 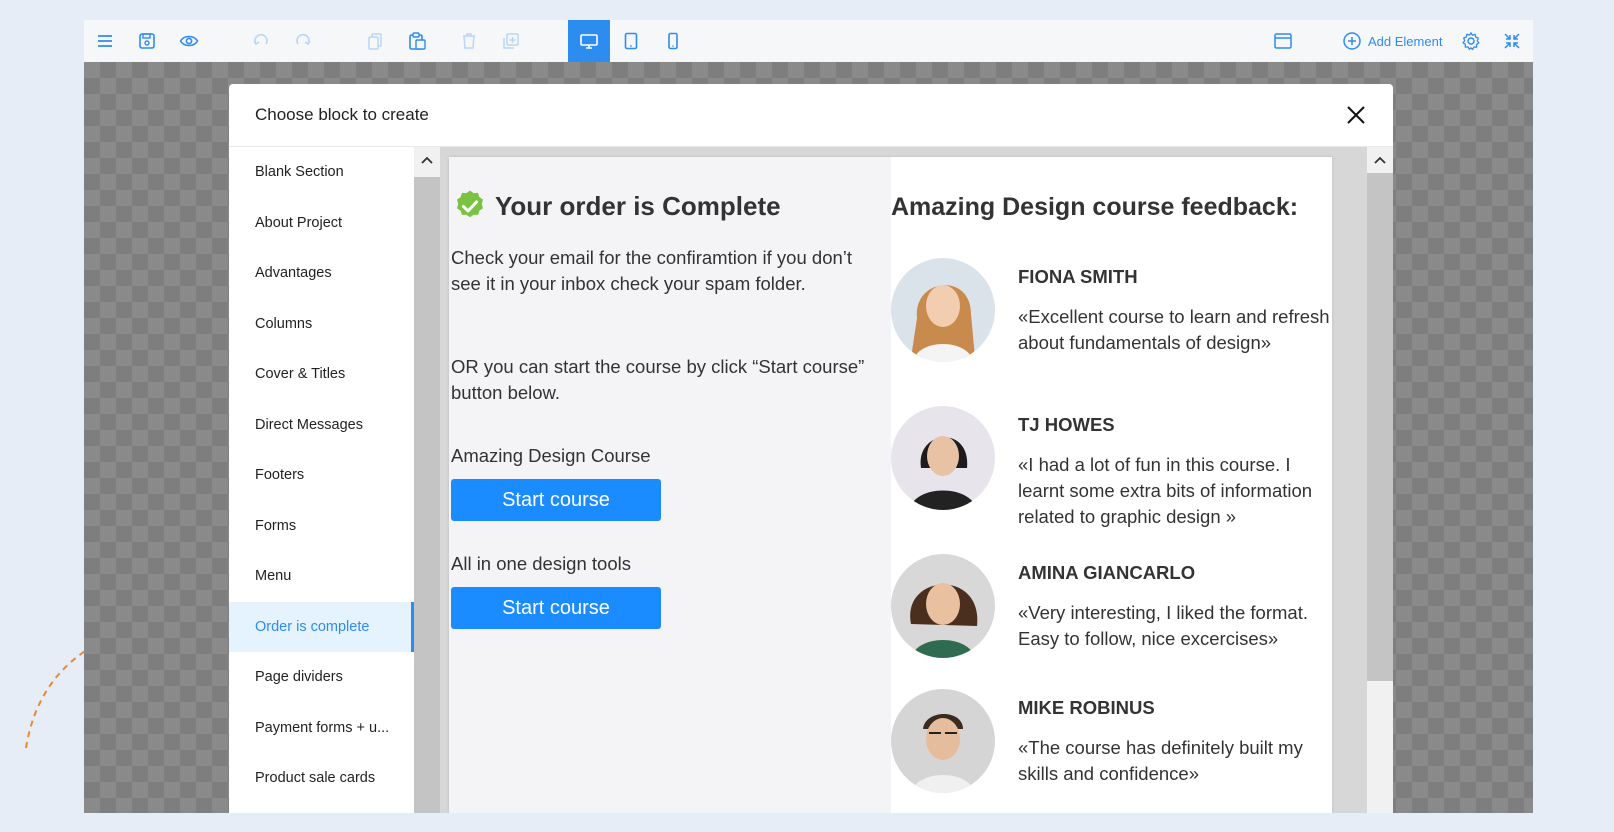 What do you see at coordinates (1471, 41) in the screenshot?
I see `gear-icon` at bounding box center [1471, 41].